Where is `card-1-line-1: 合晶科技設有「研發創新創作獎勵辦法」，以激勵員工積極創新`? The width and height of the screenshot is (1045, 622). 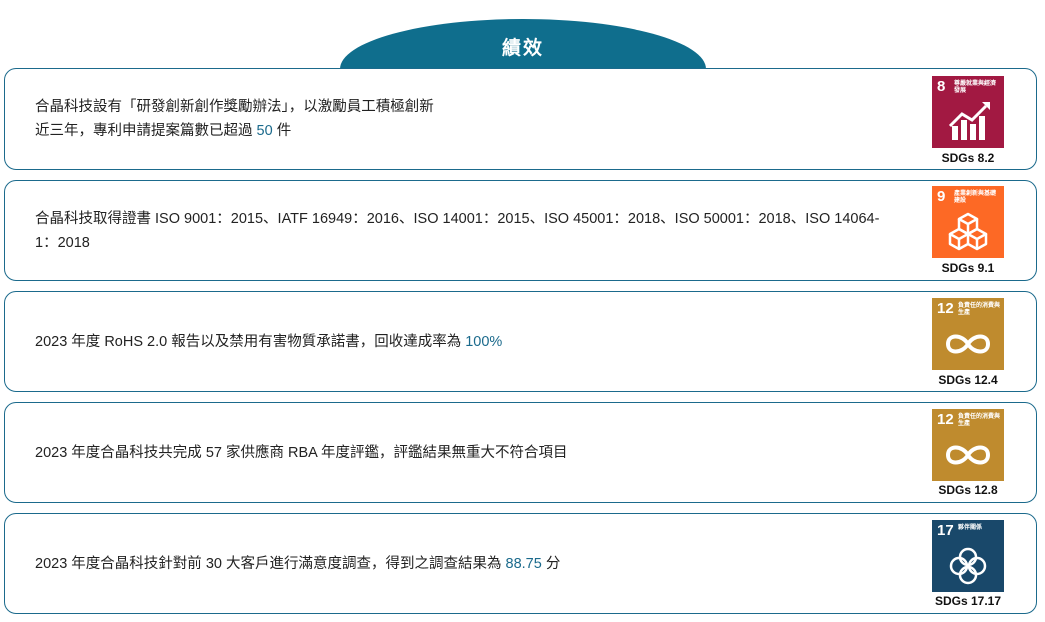 card-1-line-1: 合晶科技設有「研發創新創作獎勵辦法」，以激勵員工積極創新 is located at coordinates (234, 107).